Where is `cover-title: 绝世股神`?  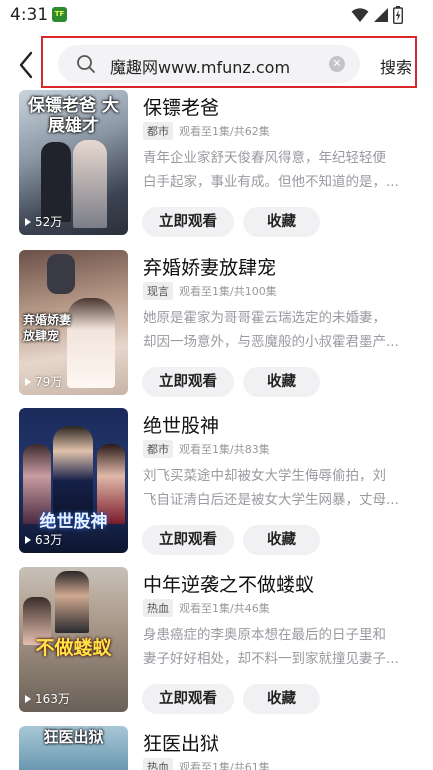 cover-title: 绝世股神 is located at coordinates (73, 522).